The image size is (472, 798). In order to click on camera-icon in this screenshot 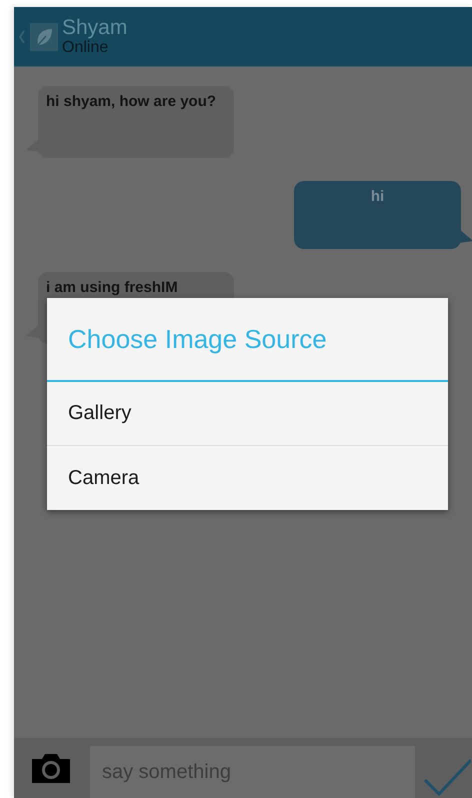, I will do `click(51, 768)`.